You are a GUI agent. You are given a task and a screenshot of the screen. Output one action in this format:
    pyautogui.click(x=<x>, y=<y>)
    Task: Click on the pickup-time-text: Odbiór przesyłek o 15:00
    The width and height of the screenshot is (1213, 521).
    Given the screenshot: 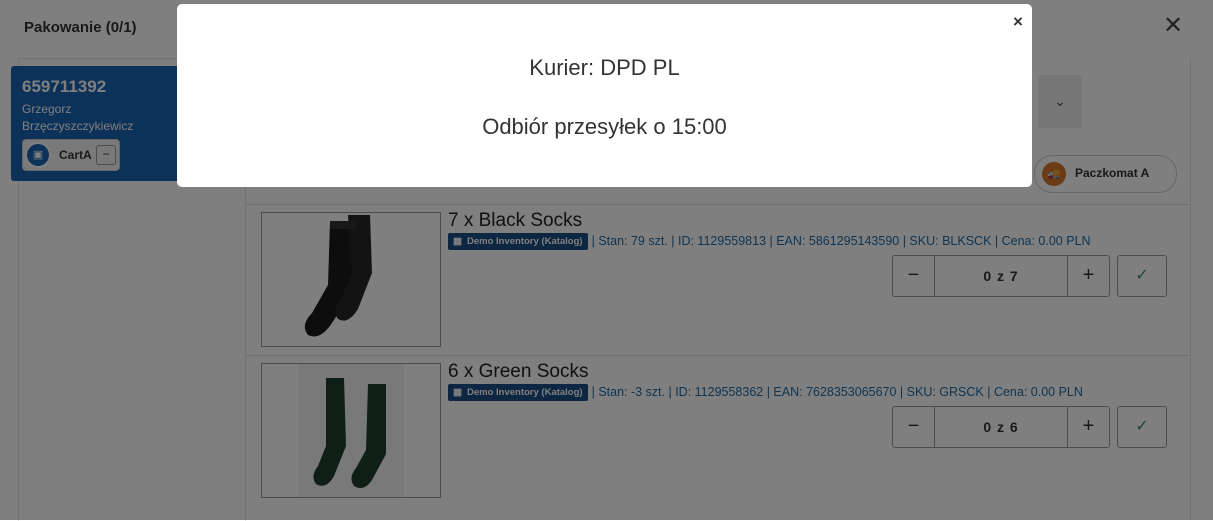 What is the action you would take?
    pyautogui.click(x=604, y=126)
    